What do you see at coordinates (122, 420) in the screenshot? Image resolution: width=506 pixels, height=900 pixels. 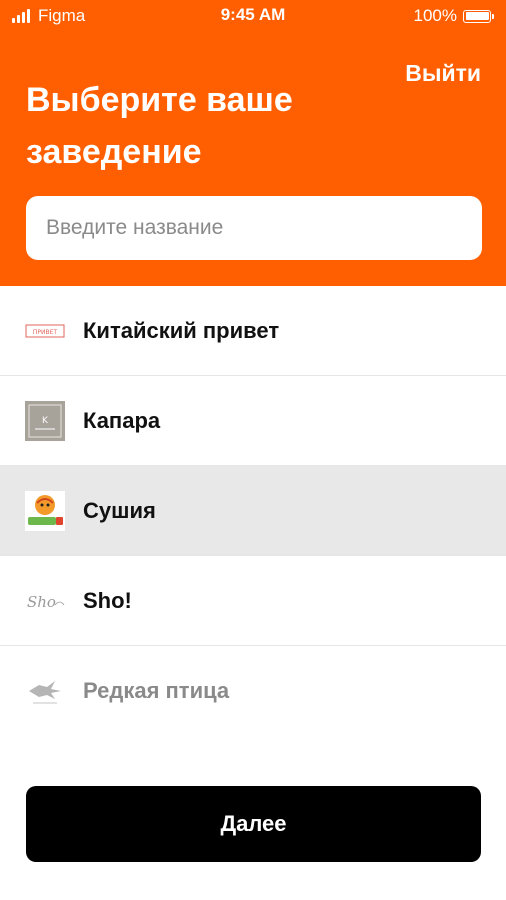 I see `venue-name: Капара` at bounding box center [122, 420].